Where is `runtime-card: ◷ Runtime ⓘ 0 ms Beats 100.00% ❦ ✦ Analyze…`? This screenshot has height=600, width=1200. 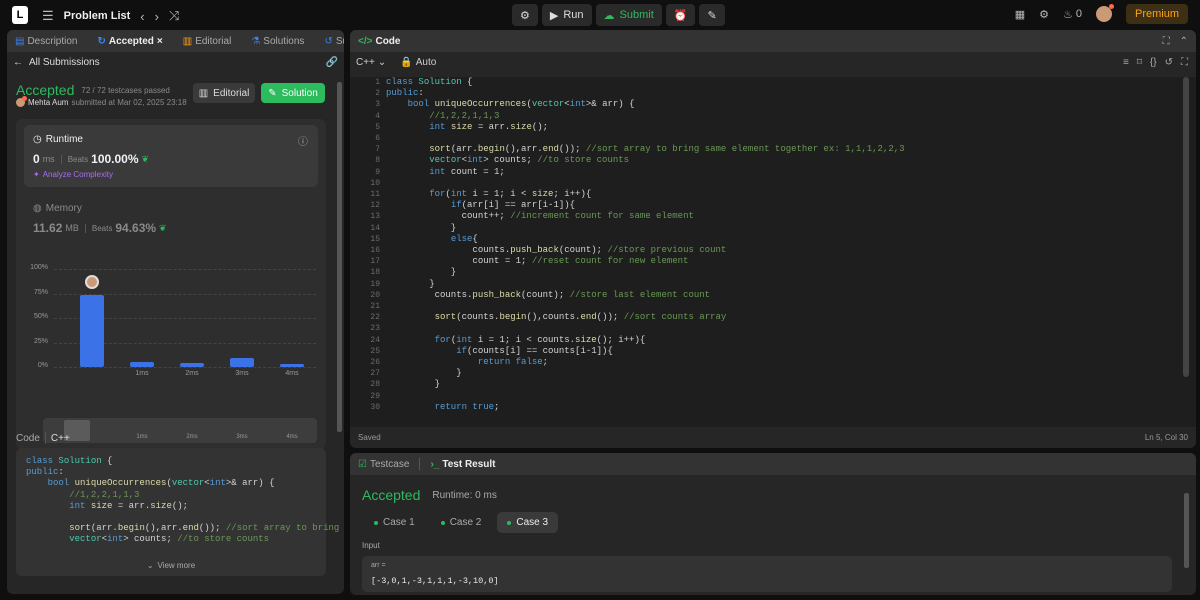
runtime-card: ◷ Runtime ⓘ 0 ms Beats 100.00% ❦ ✦ Analyze… is located at coordinates (171, 156).